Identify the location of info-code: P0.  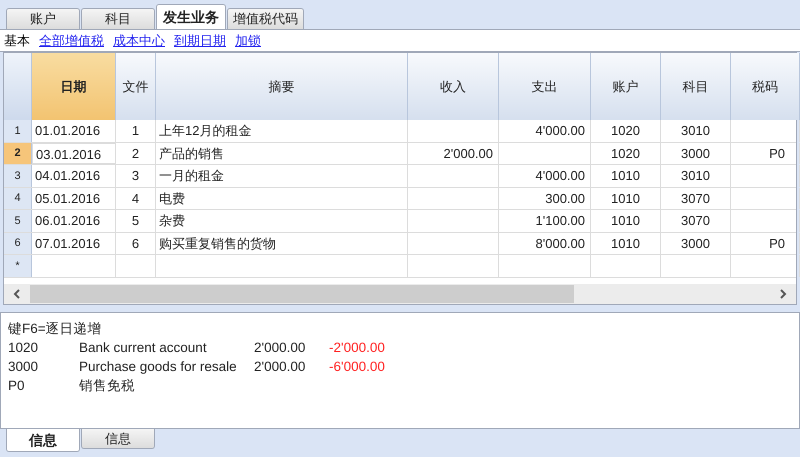
(17, 386).